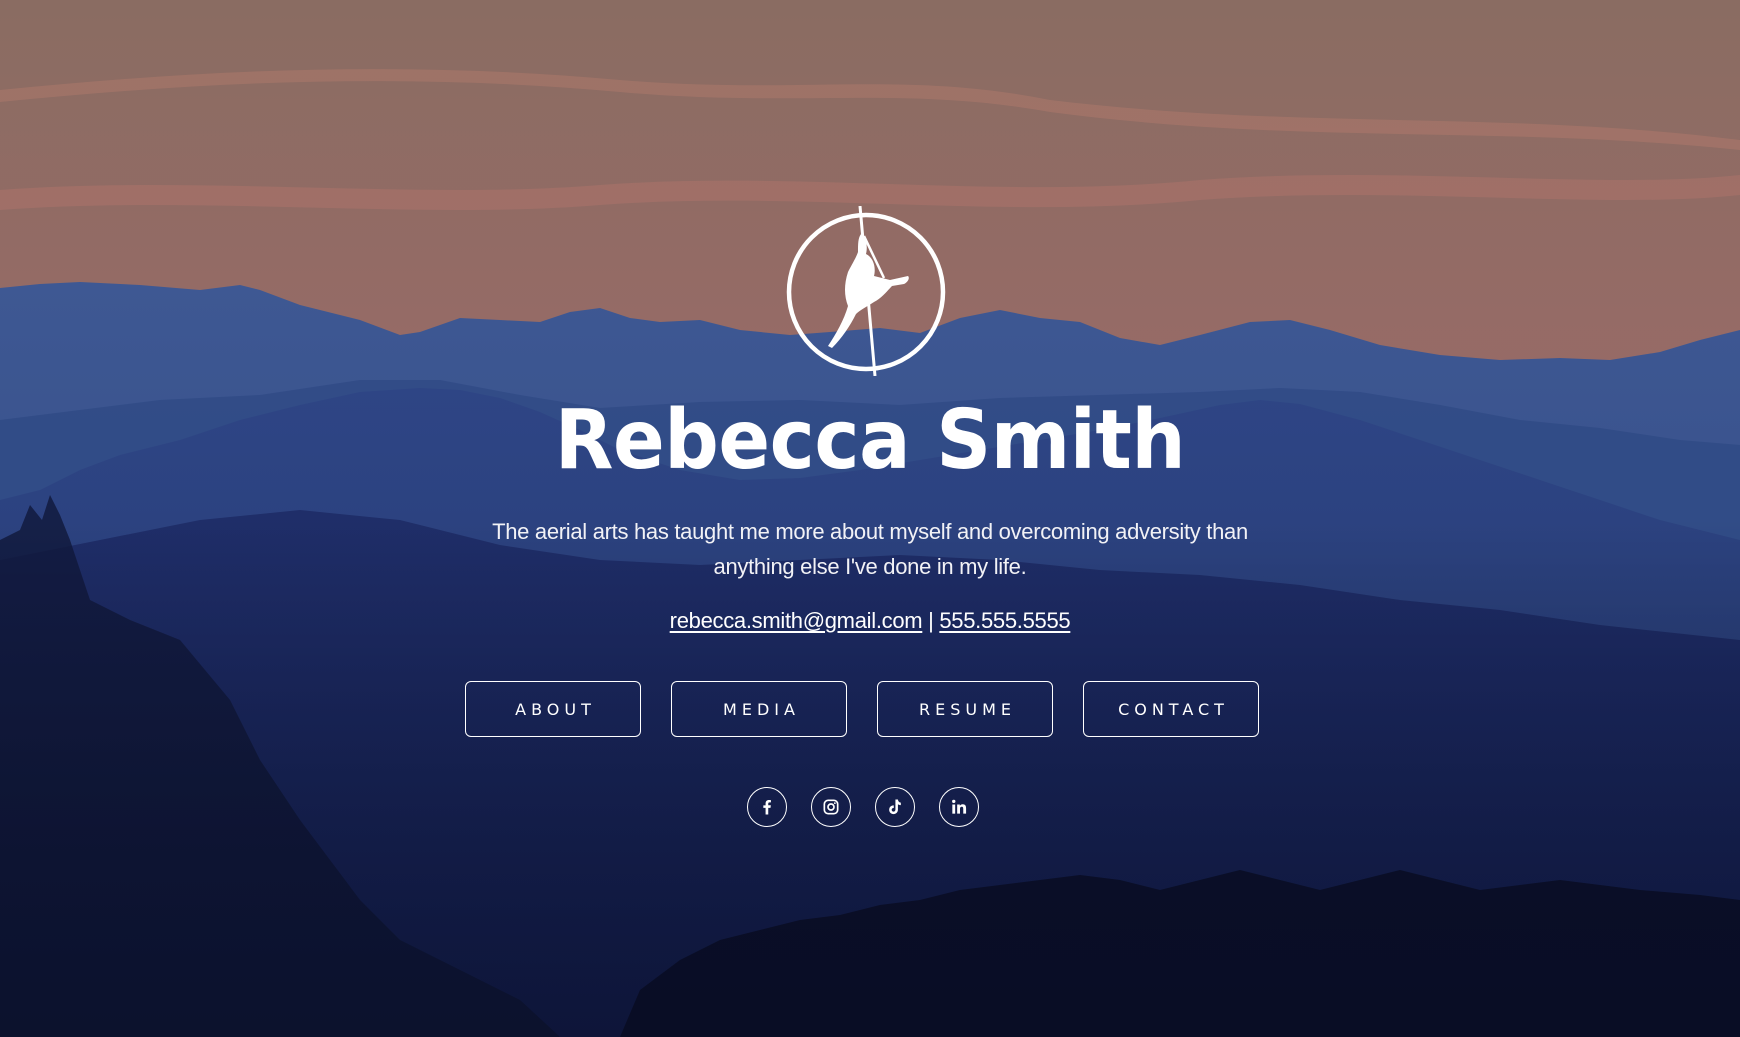 Image resolution: width=1740 pixels, height=1037 pixels. I want to click on linkedin-icon, so click(959, 806).